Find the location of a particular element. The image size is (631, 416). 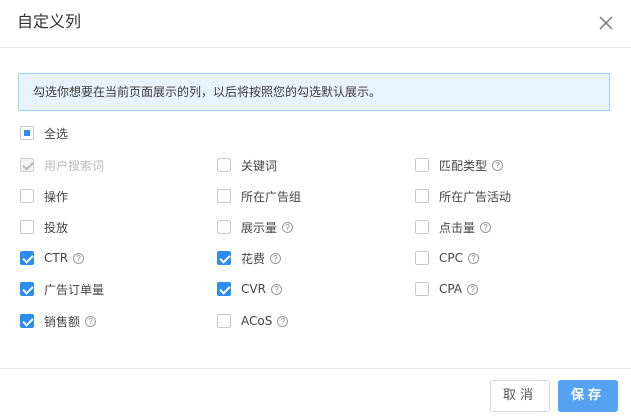

column-label: 销售额 is located at coordinates (62, 321).